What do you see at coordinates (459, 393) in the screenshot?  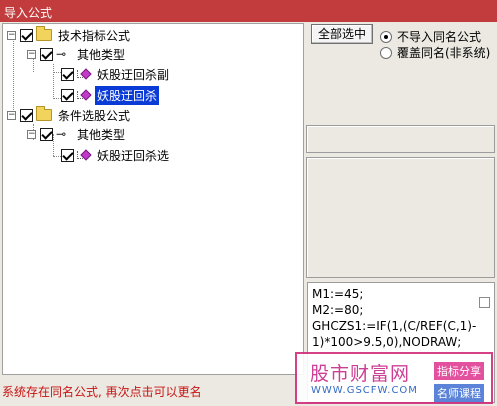 I see `watermark-tag: 名师课程` at bounding box center [459, 393].